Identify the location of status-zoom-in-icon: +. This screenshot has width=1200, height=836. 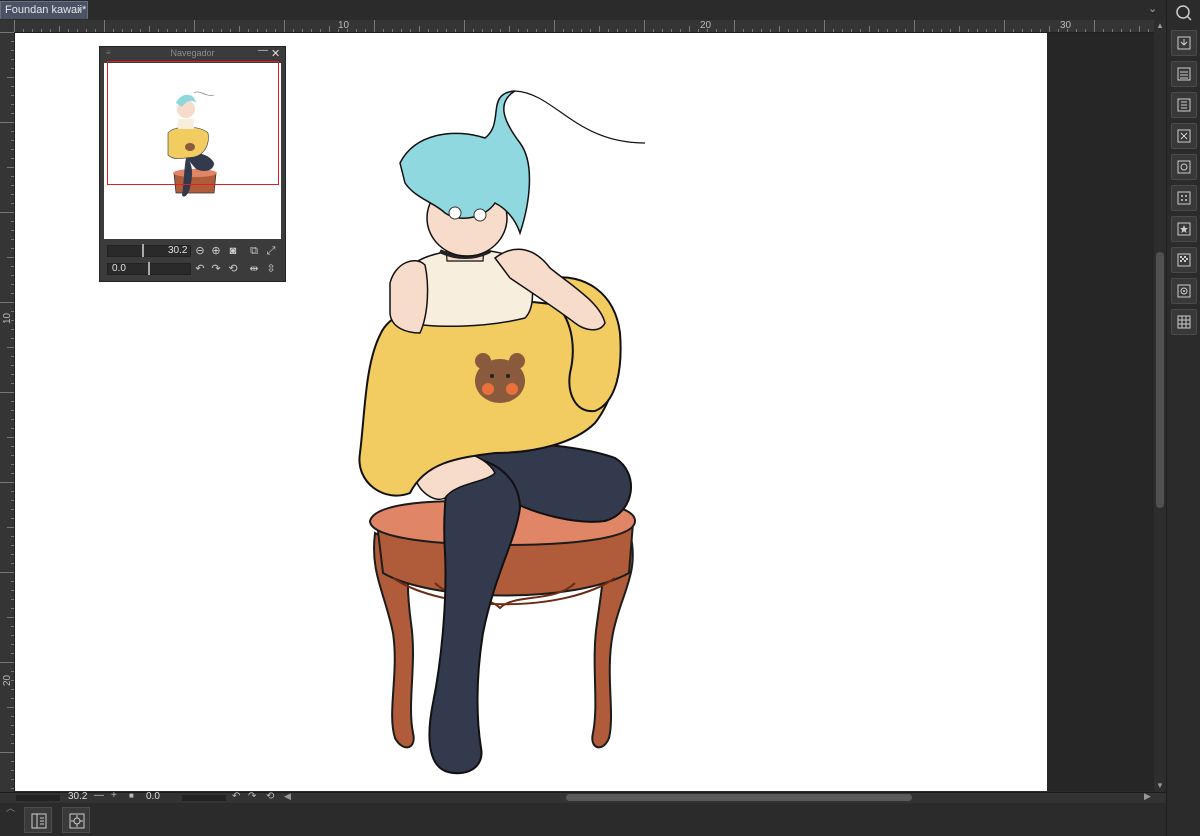
(114, 795).